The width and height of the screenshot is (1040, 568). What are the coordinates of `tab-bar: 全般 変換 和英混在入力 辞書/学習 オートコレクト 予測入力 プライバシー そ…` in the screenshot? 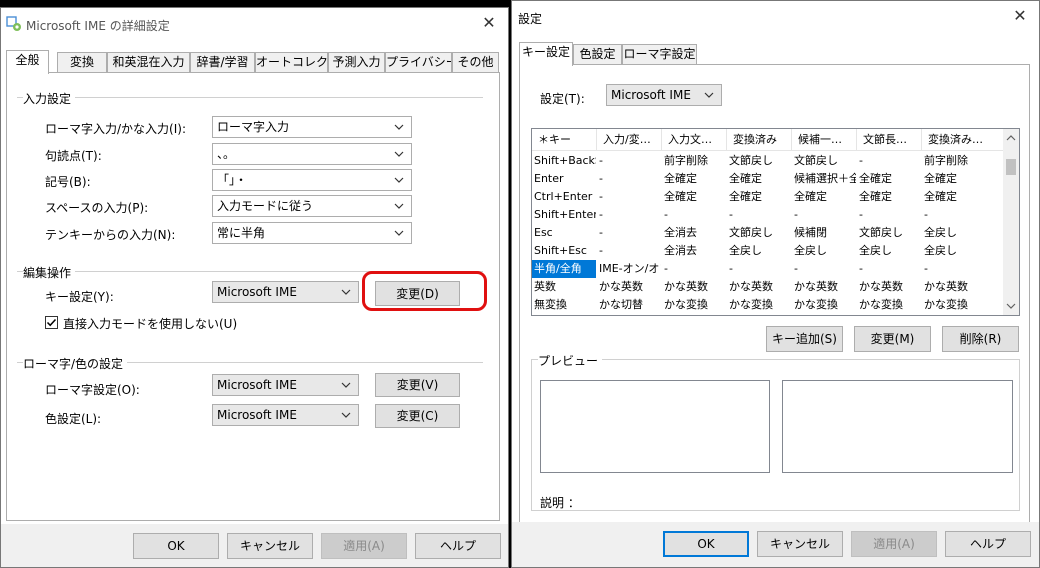 It's located at (253, 62).